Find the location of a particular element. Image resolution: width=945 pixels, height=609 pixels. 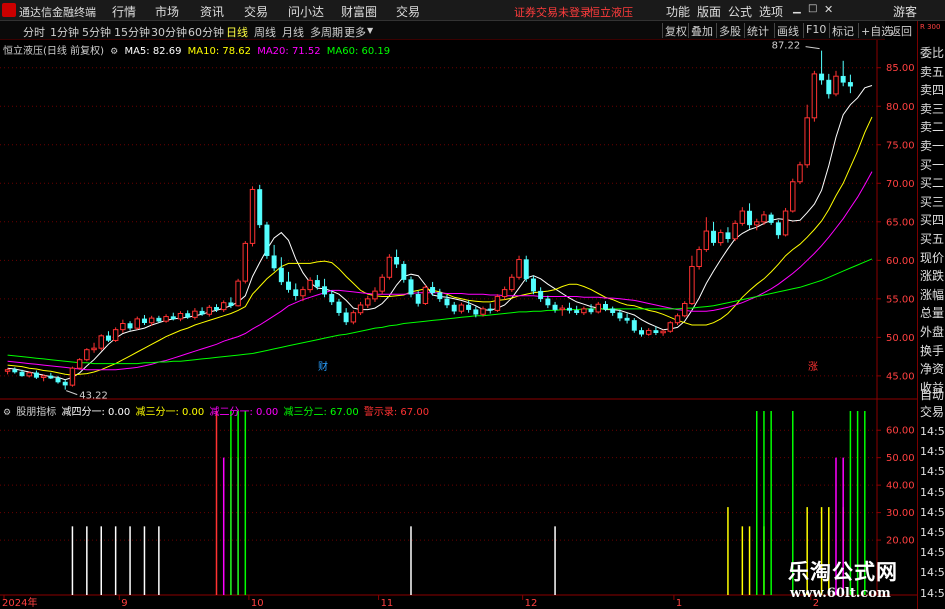

warning-label: 警示录: 67.00 is located at coordinates (396, 412).